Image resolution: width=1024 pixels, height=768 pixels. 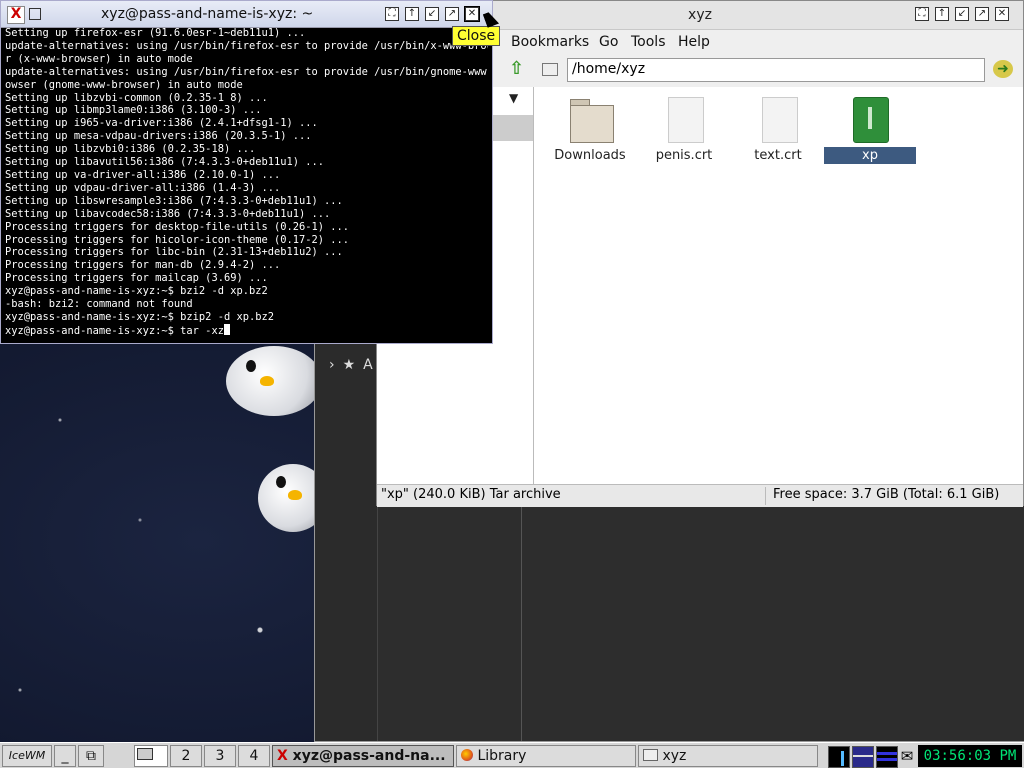 I want to click on file-item-text-crt: text.crt, so click(x=778, y=130).